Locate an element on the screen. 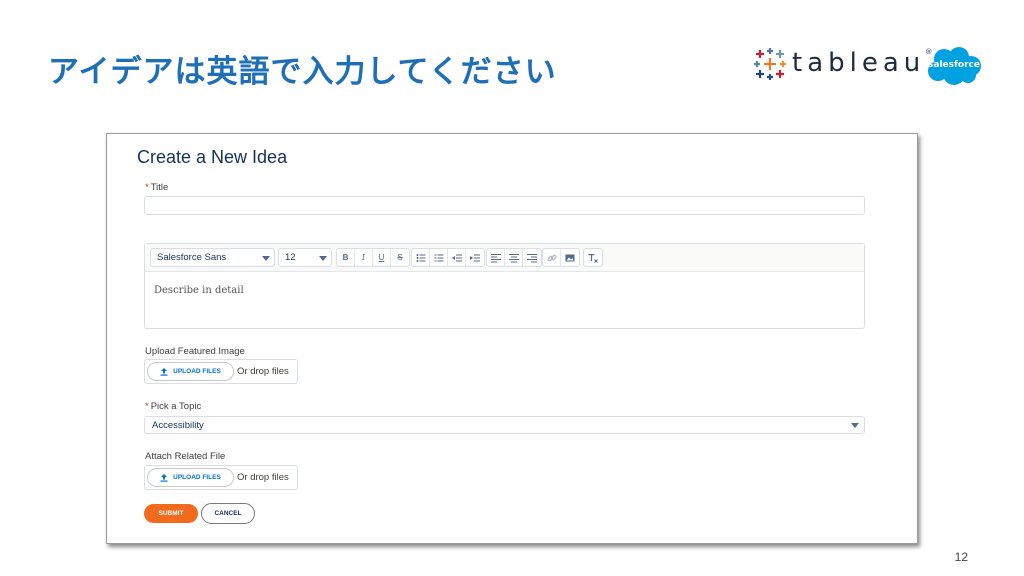  slide-title: アイデアは英語で入力してください is located at coordinates (302, 72).